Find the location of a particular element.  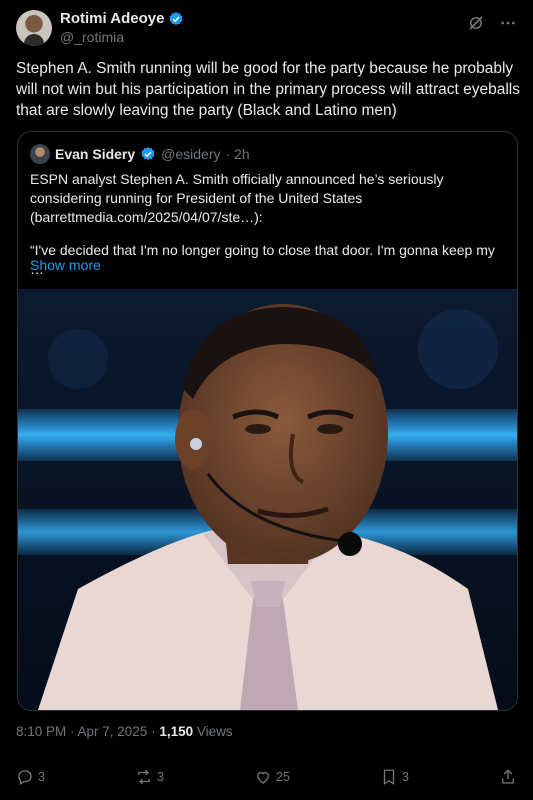

post-meta: 8:10 PM · Apr 7, 2025 · 1,150 Views is located at coordinates (124, 731).